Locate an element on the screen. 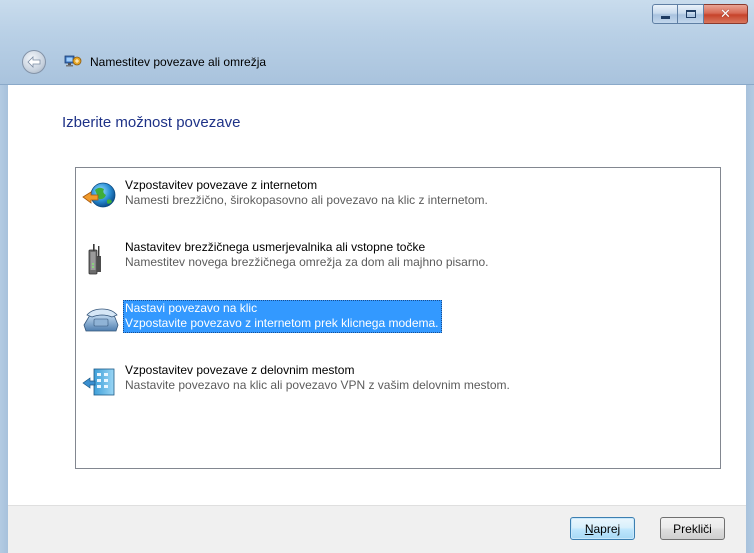  dialup-phone-icon is located at coordinates (101, 320).